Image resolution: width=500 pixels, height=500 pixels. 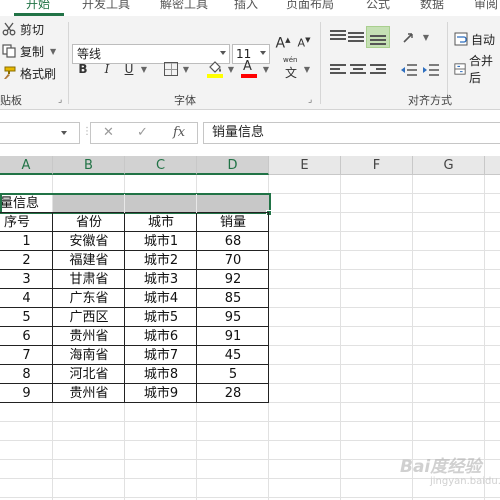 I want to click on column-header-b: B, so click(x=89, y=165).